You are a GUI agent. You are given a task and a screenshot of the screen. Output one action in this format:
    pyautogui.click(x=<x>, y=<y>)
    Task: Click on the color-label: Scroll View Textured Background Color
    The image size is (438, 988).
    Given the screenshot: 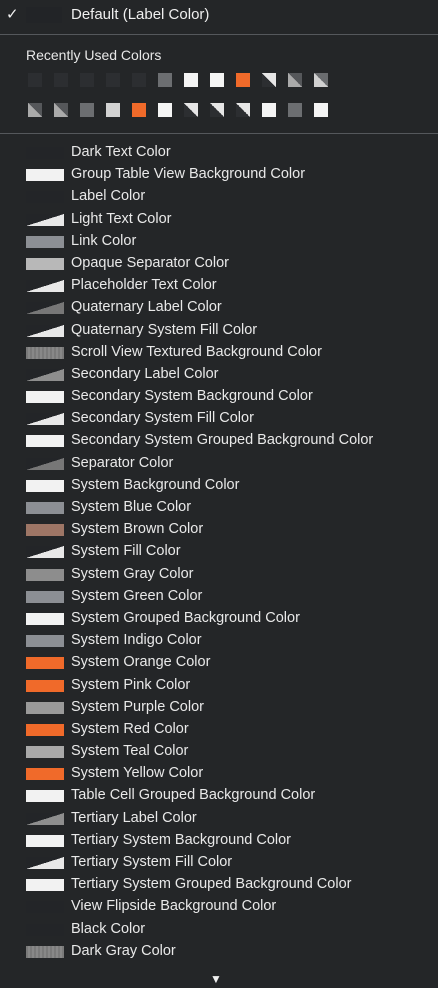 What is the action you would take?
    pyautogui.click(x=196, y=351)
    